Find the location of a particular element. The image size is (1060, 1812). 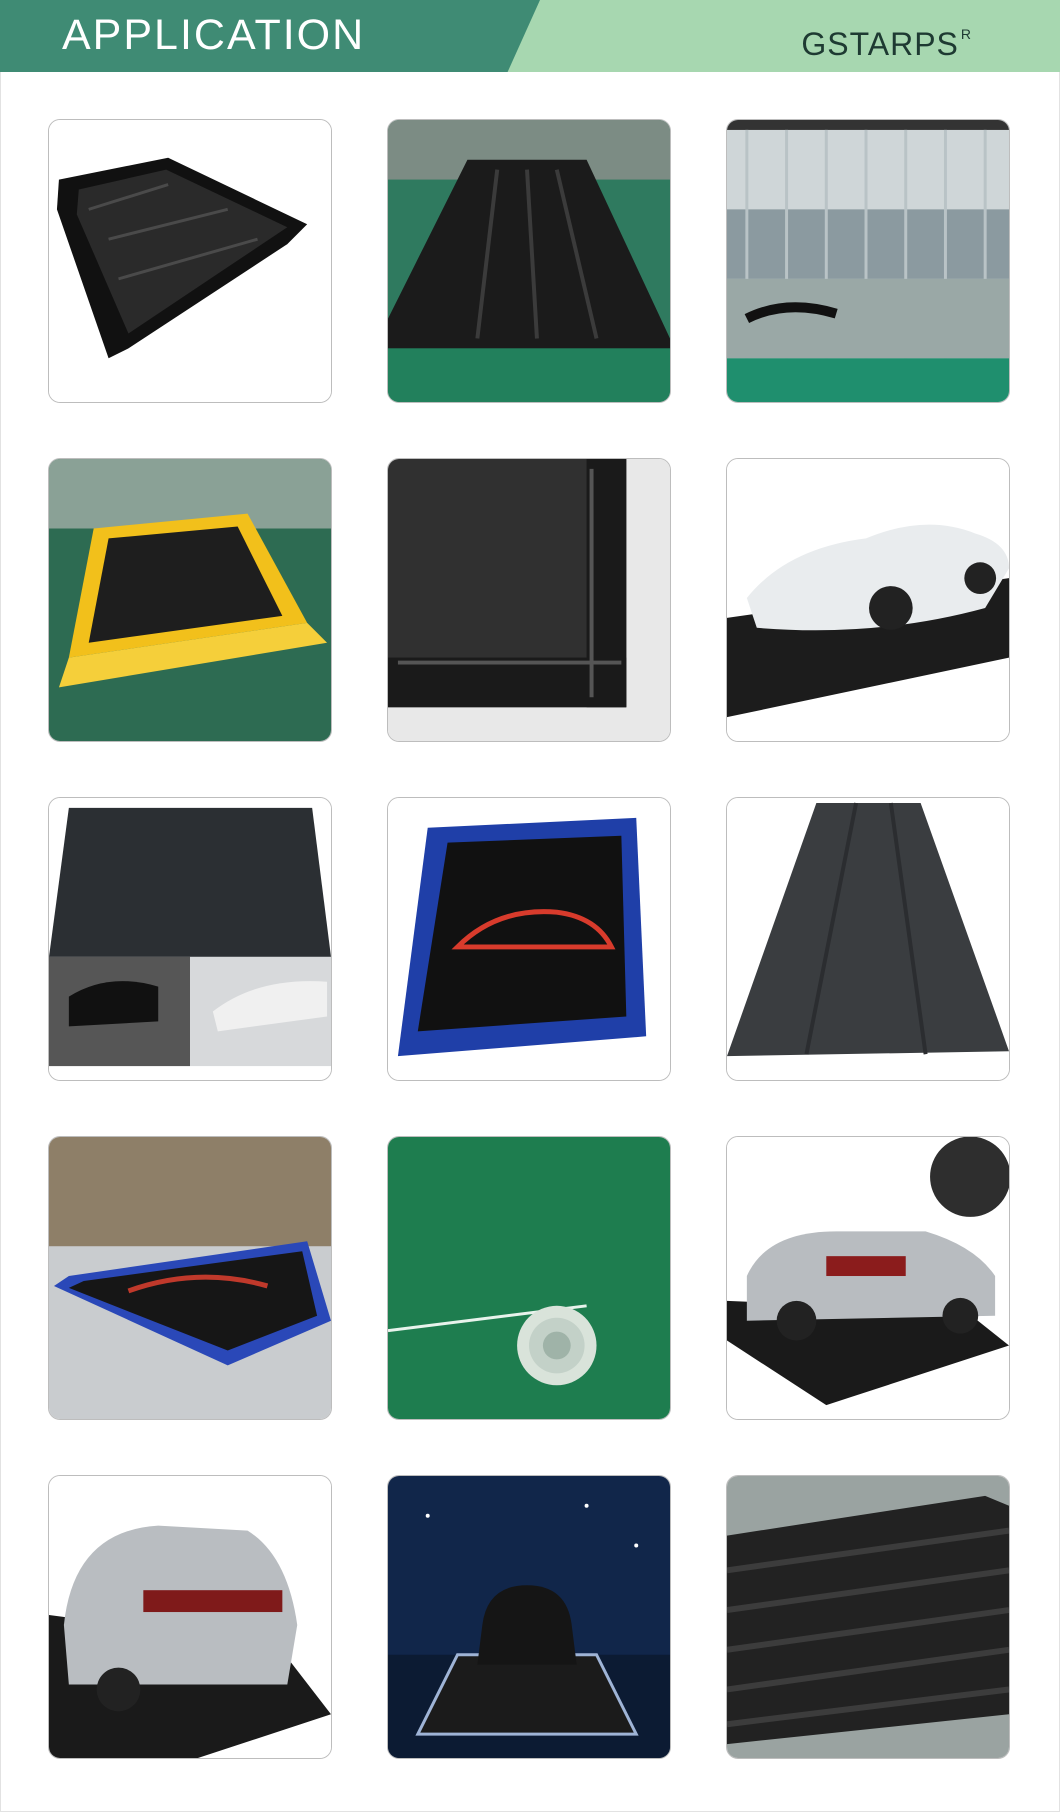

silver-sedan-on-mat-image is located at coordinates (868, 1278).